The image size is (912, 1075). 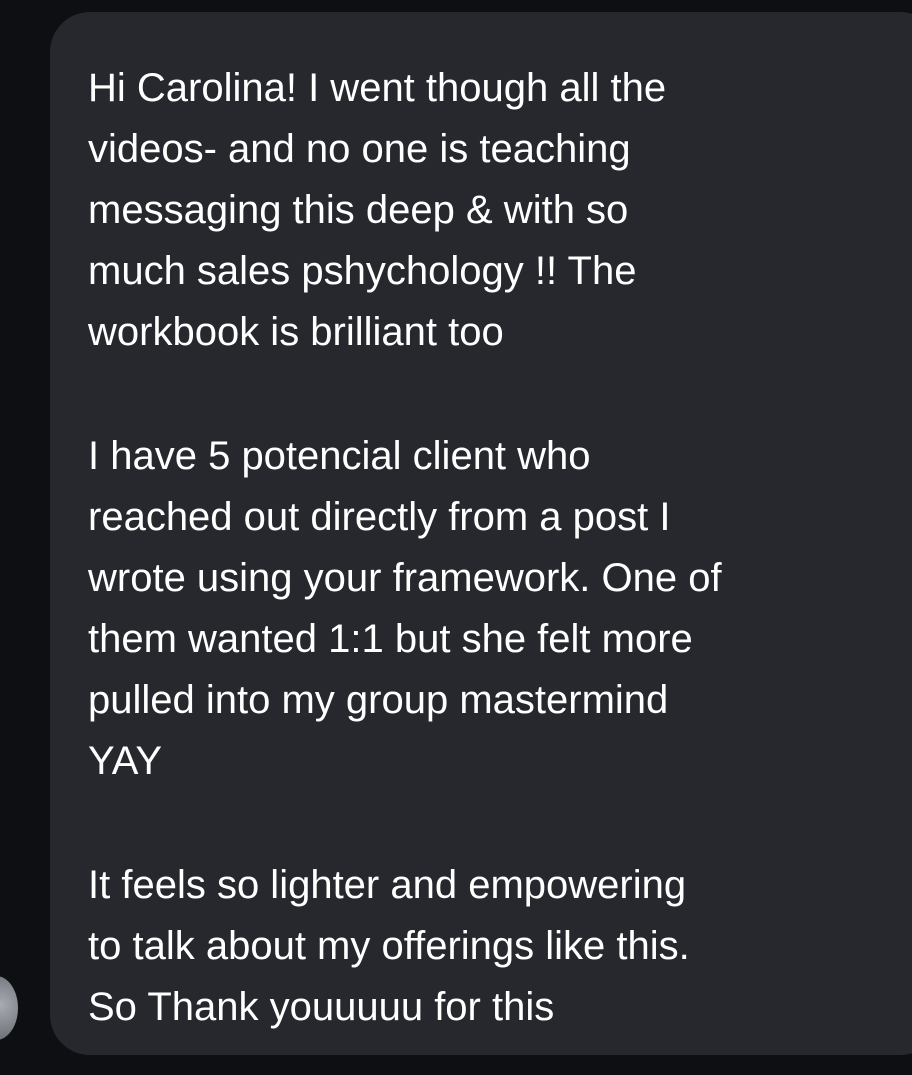 I want to click on sender-avatar, so click(x=9, y=1008).